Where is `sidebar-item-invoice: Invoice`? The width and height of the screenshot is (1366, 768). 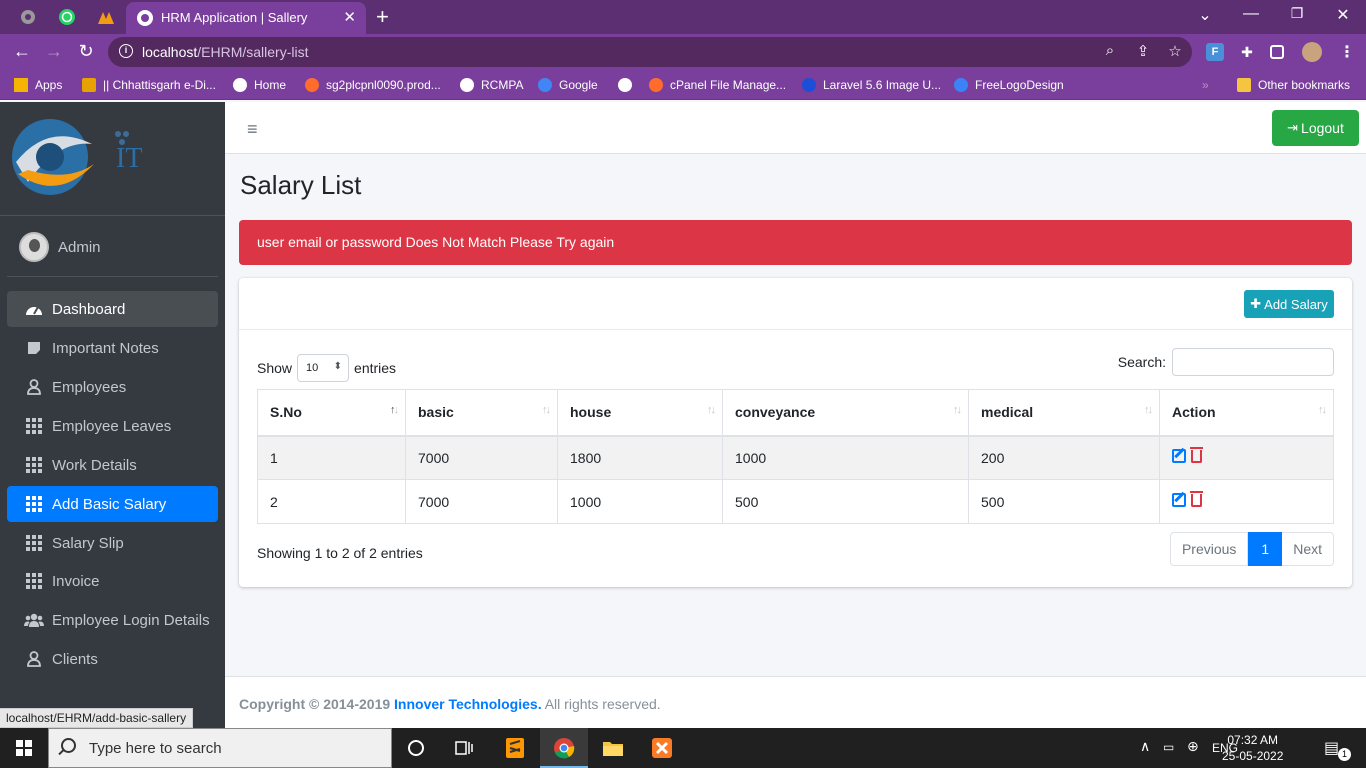 sidebar-item-invoice: Invoice is located at coordinates (112, 581).